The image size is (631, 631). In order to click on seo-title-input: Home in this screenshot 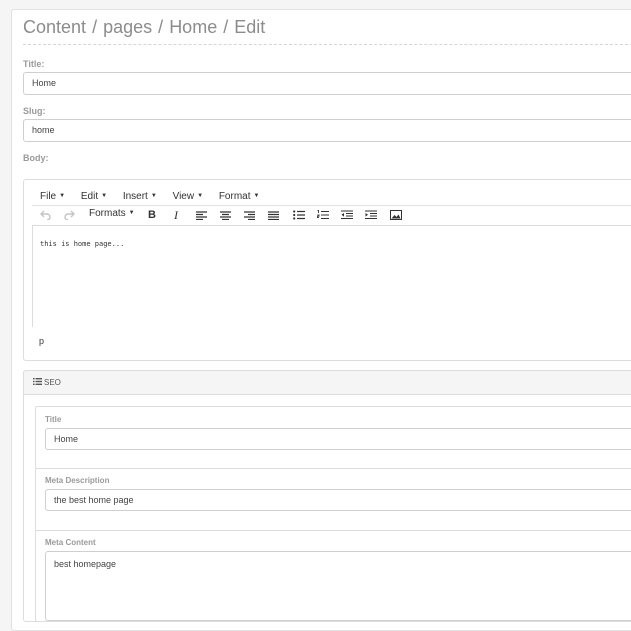, I will do `click(338, 439)`.